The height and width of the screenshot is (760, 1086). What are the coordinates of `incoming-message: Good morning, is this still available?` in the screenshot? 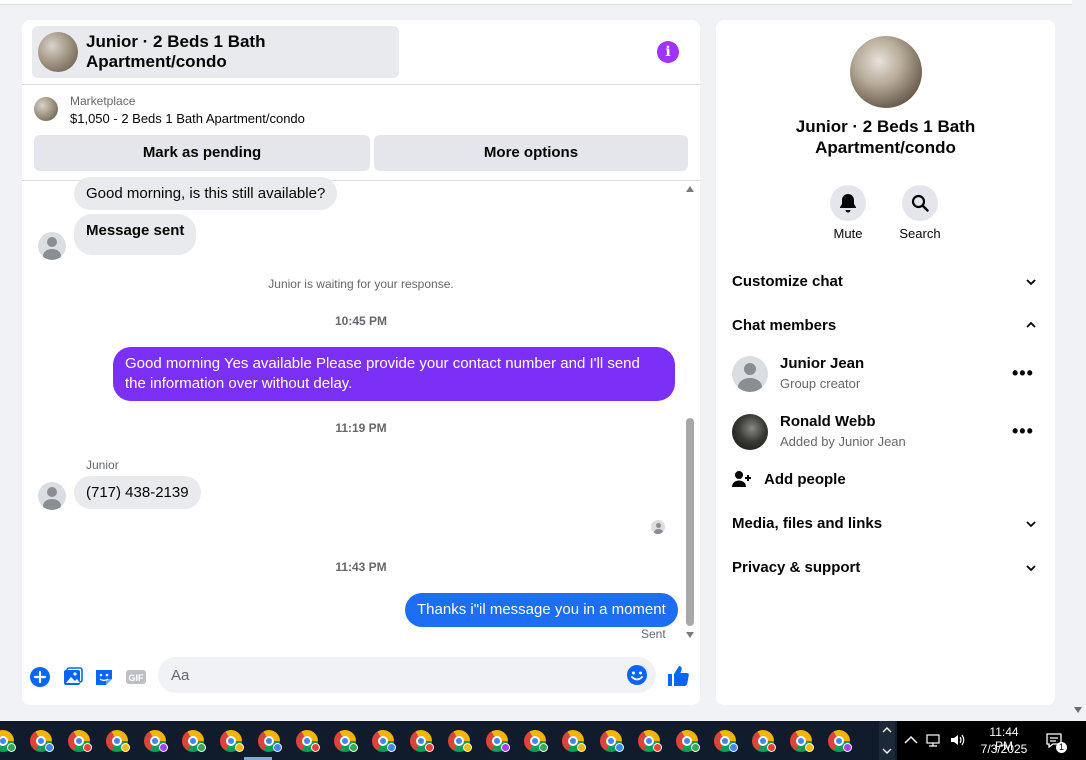 It's located at (206, 193).